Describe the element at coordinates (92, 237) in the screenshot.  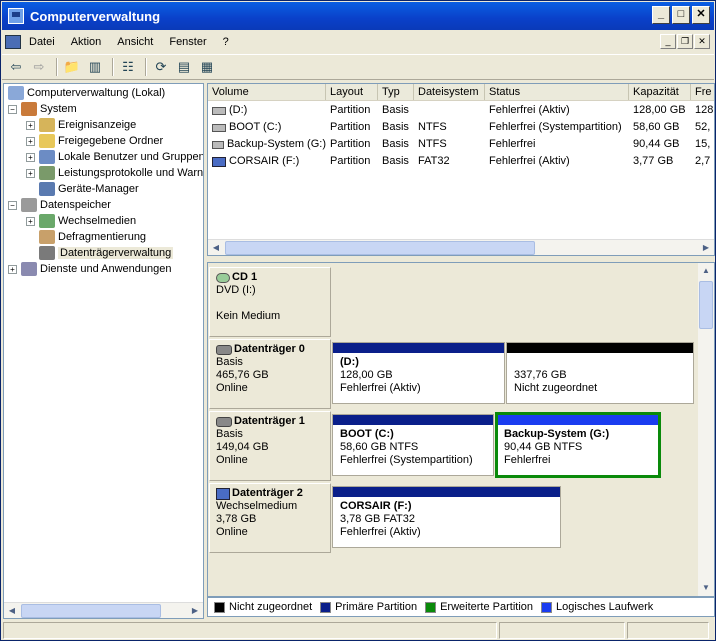
I see `tree-item-defragmentierung: Defragmentierung` at that location.